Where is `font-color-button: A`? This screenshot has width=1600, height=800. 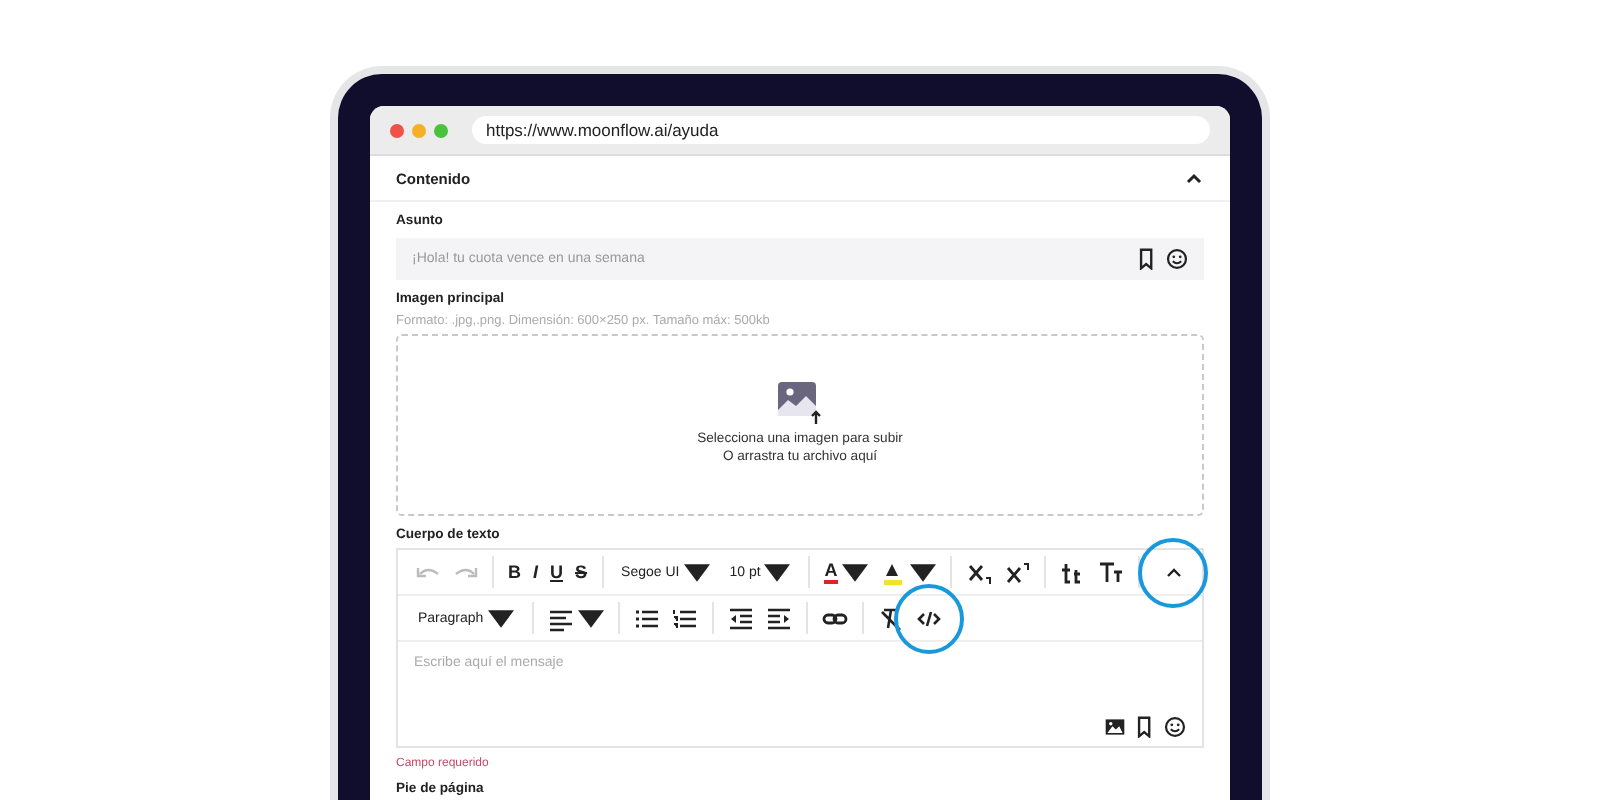
font-color-button: A is located at coordinates (846, 572).